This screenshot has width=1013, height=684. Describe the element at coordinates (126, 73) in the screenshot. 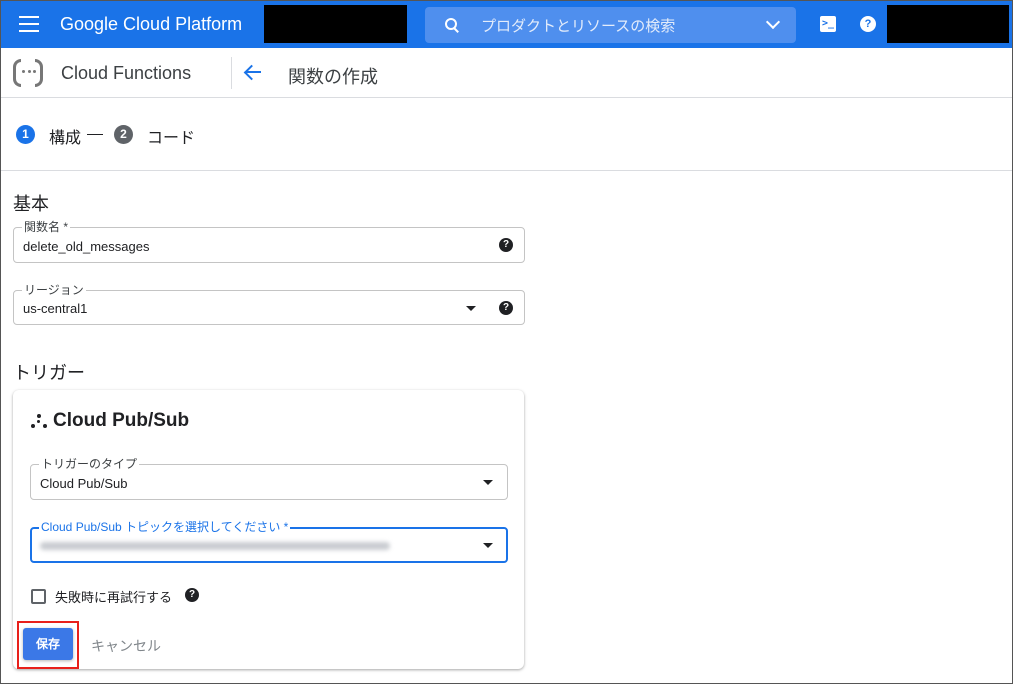

I see `product-name: Cloud Functions` at that location.